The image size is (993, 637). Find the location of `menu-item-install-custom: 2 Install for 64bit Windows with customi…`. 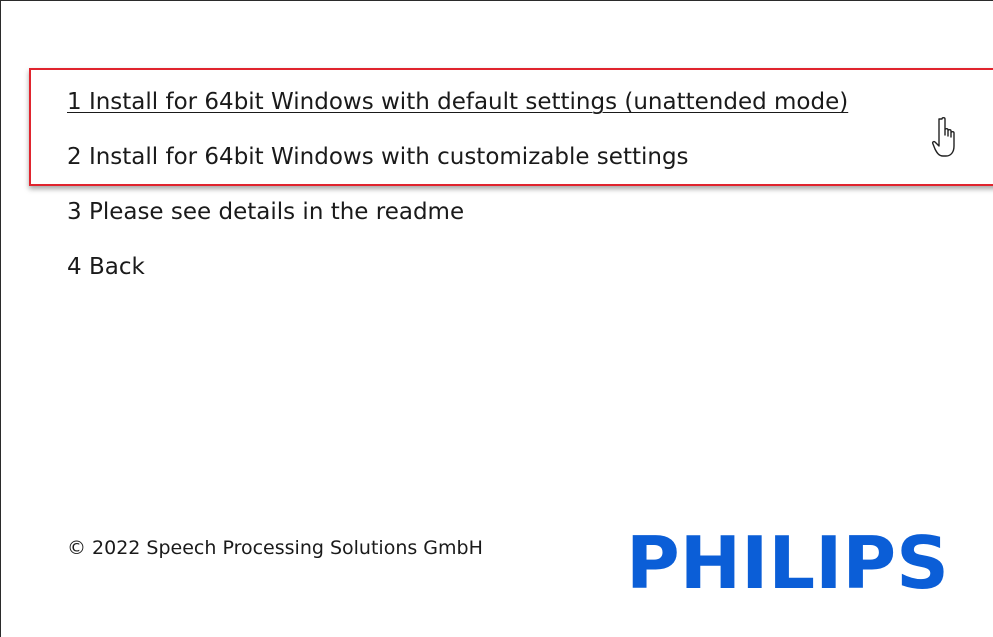

menu-item-install-custom: 2 Install for 64bit Windows with customi… is located at coordinates (378, 157).